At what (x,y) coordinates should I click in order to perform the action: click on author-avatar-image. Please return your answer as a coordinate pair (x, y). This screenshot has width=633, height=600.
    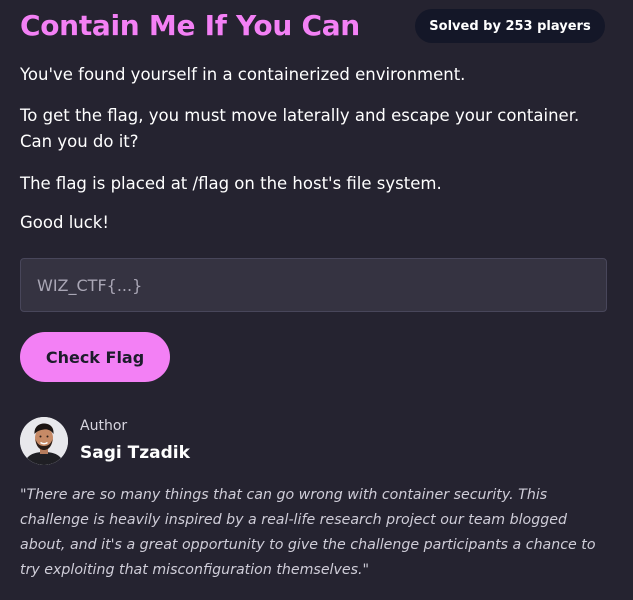
    Looking at the image, I should click on (44, 441).